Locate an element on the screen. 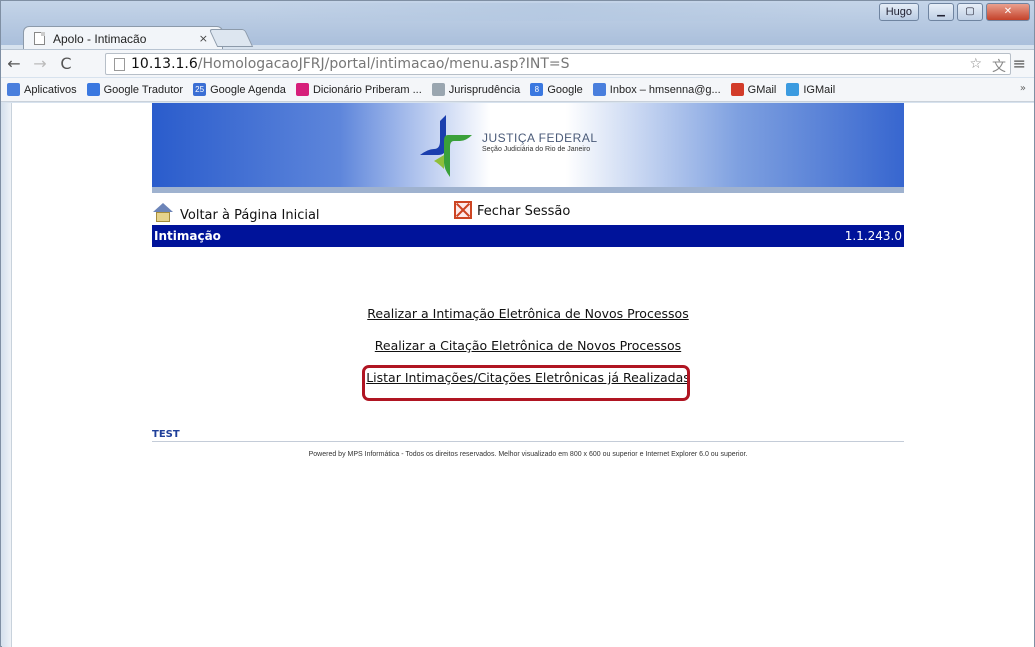 The image size is (1035, 647). bookmark-item: 25 Google Agenda is located at coordinates (239, 89).